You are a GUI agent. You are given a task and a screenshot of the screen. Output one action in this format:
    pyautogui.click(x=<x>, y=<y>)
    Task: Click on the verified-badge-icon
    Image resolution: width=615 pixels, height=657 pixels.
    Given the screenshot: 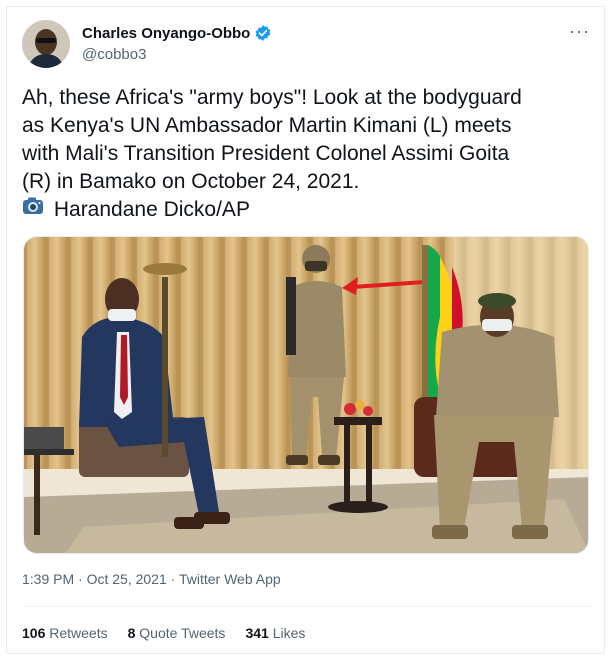 What is the action you would take?
    pyautogui.click(x=263, y=33)
    